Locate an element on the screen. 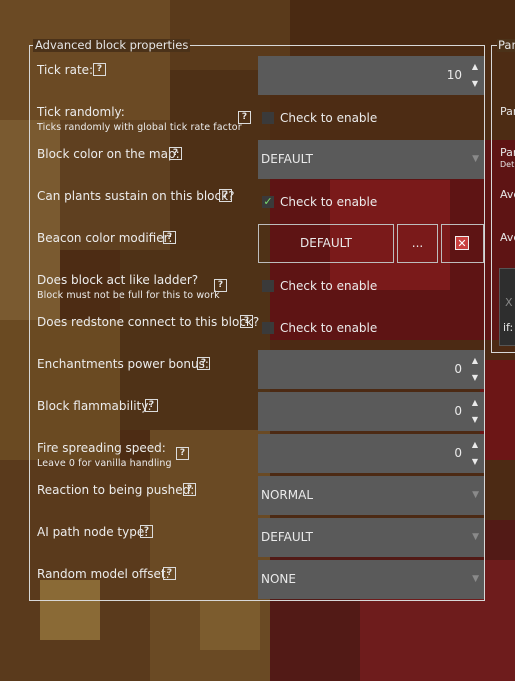  ladder-sub: Block must not be full for this to work is located at coordinates (128, 295).